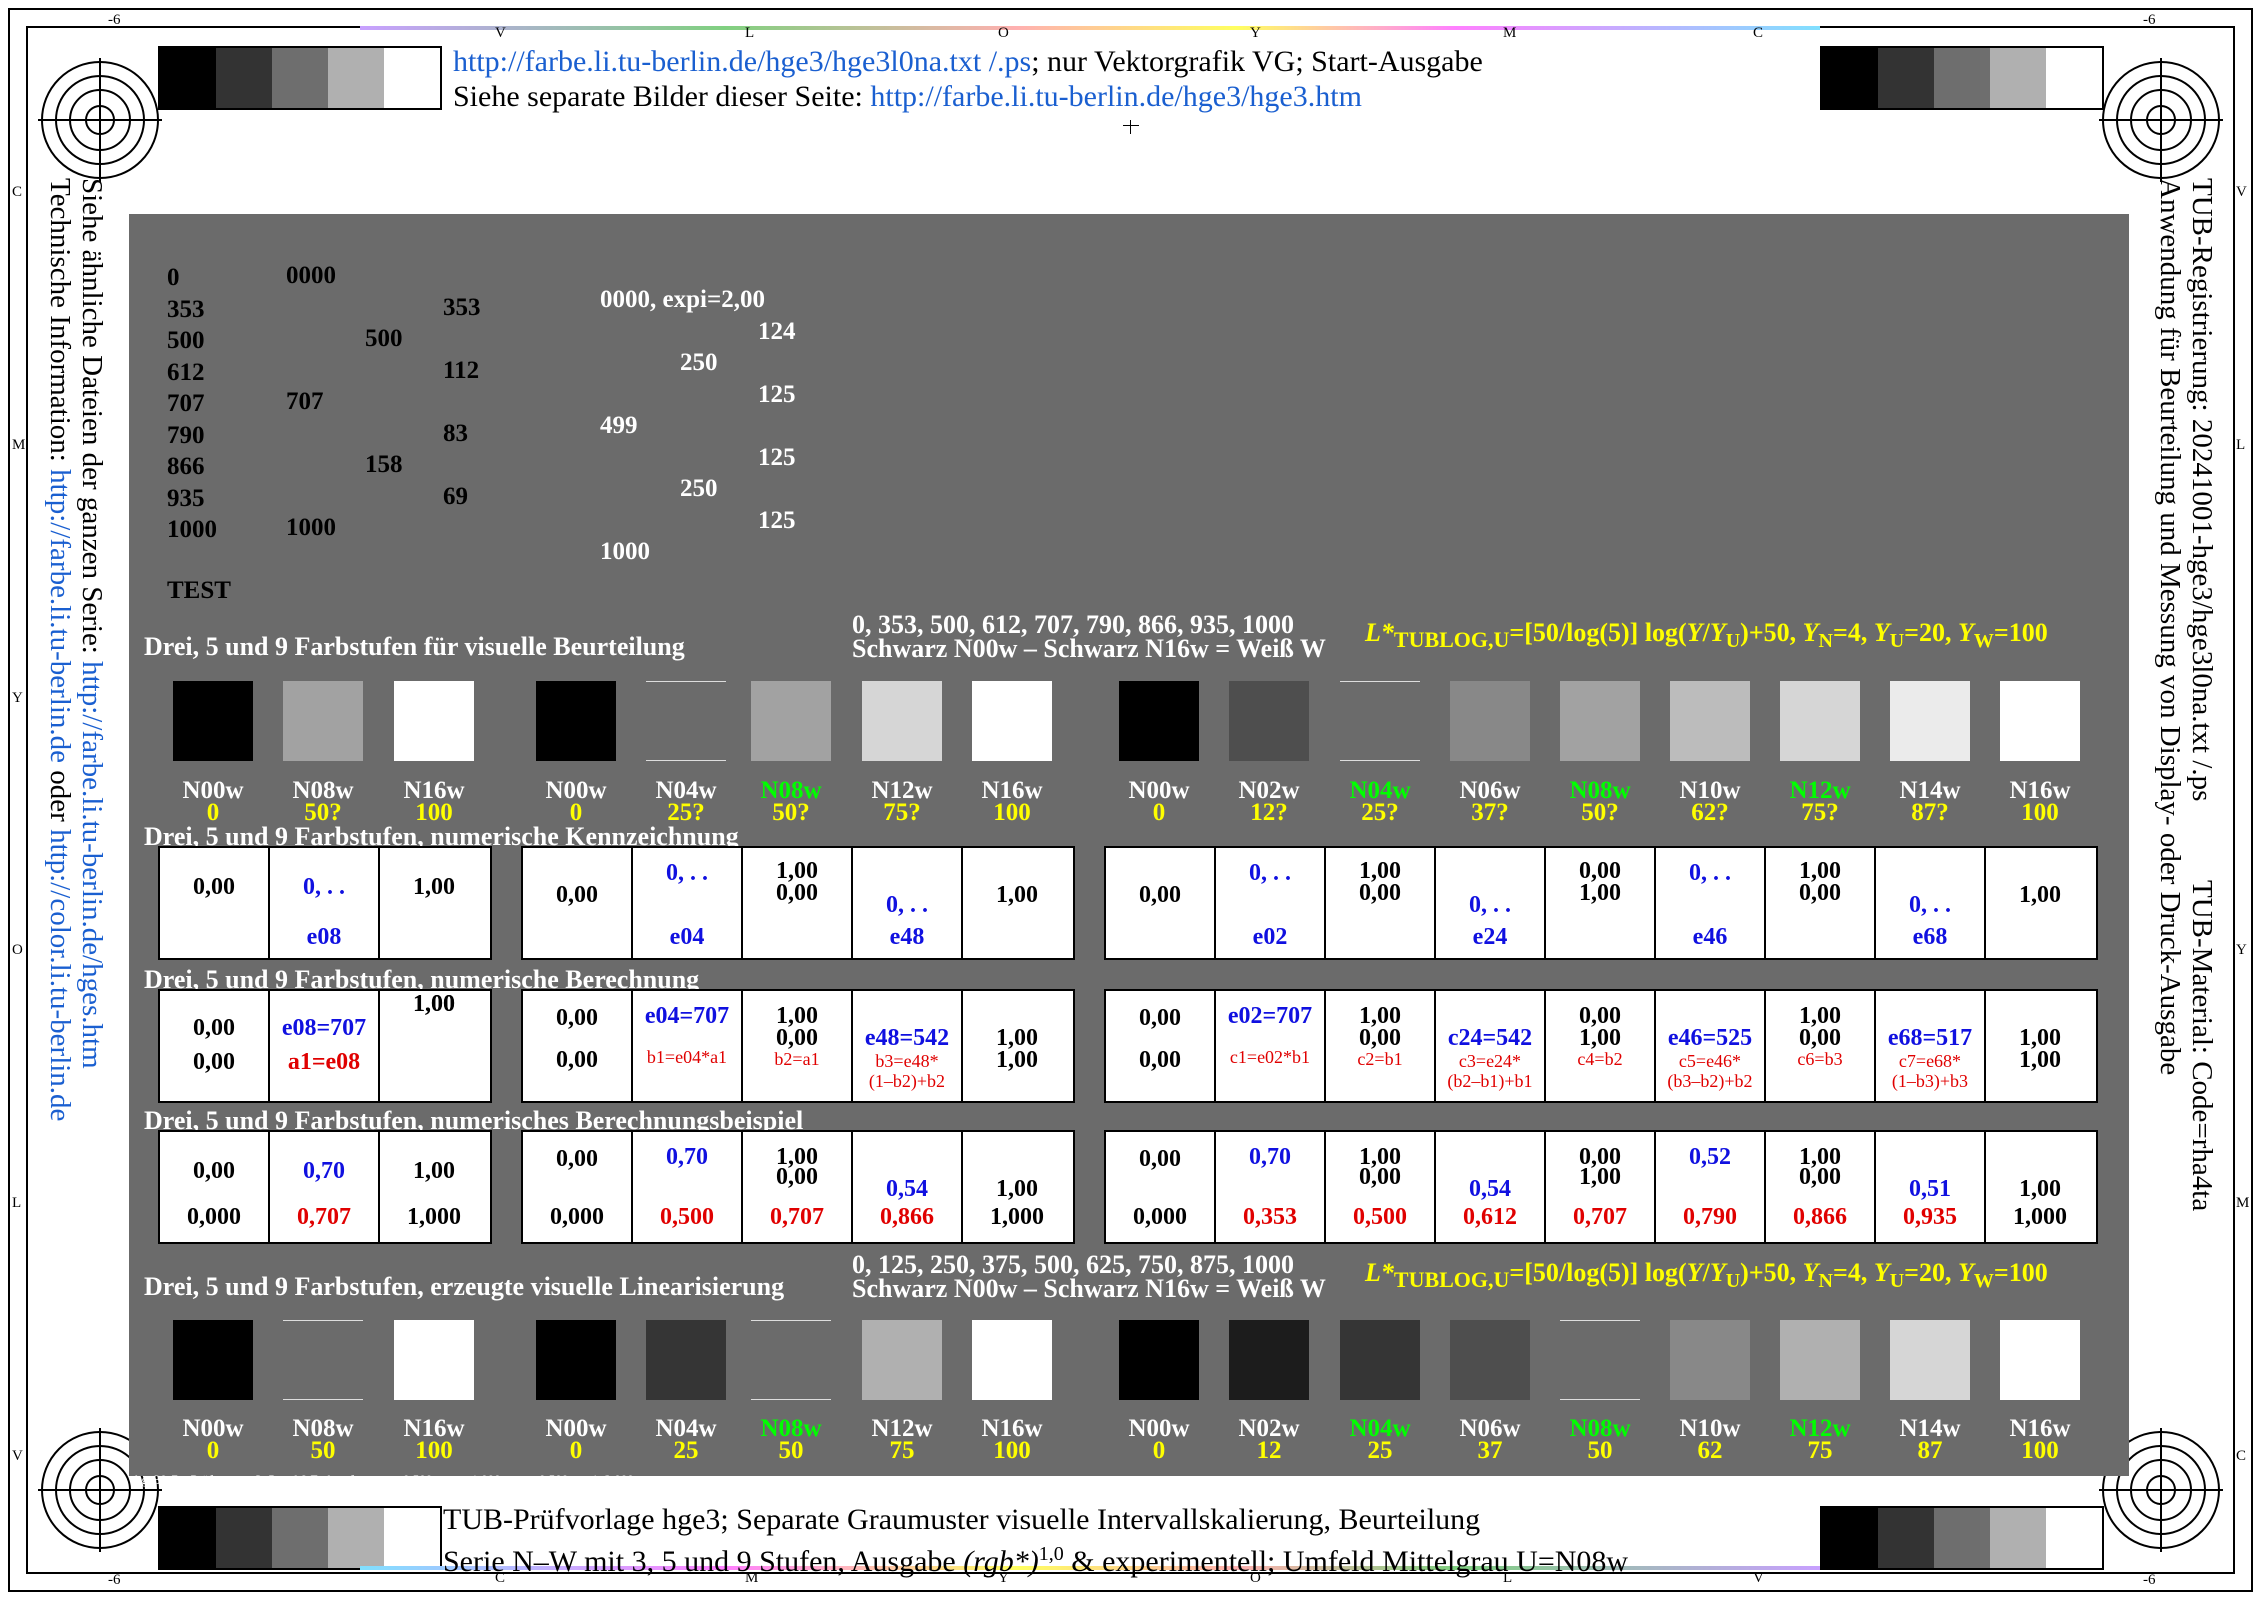  Describe the element at coordinates (688, 1046) in the screenshot. I see `table-cell: e04=707 b1=e04*a1` at that location.